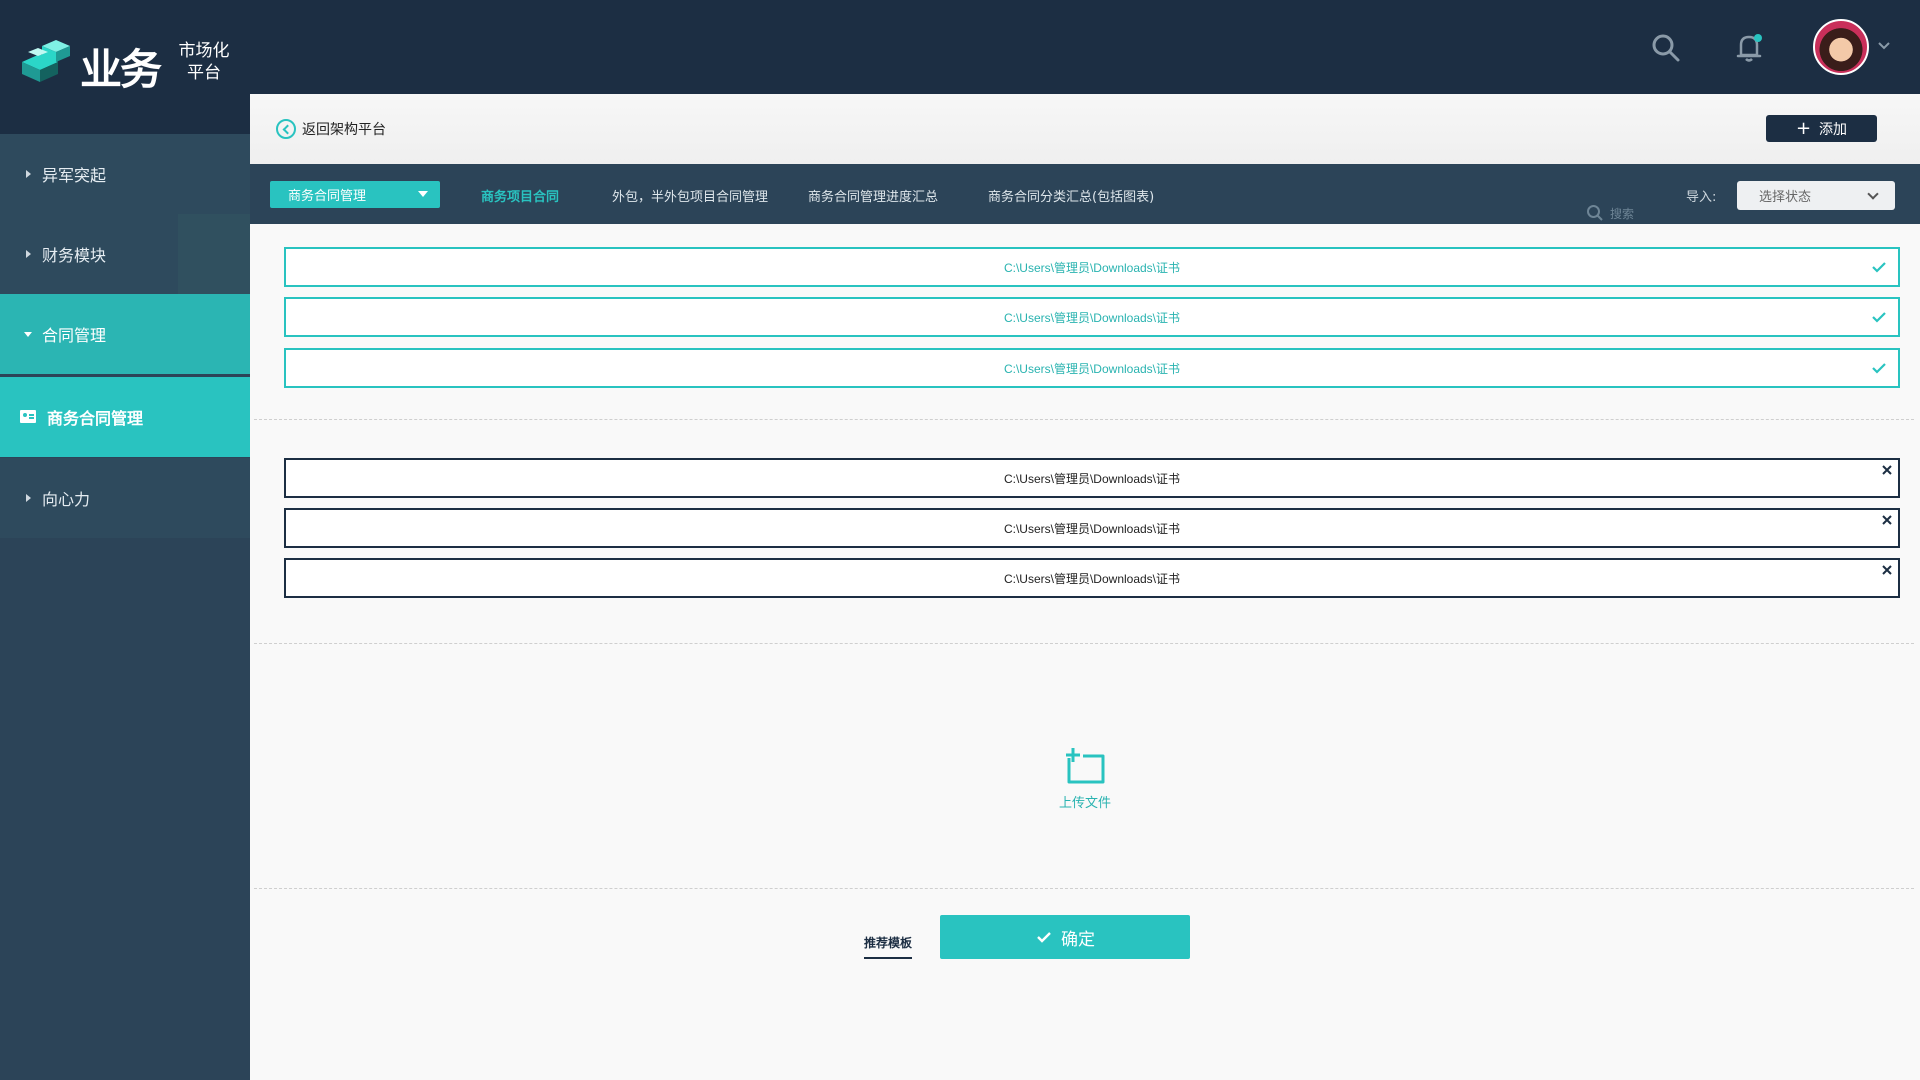 This screenshot has width=1920, height=1080. I want to click on back-label: 返回架构平台, so click(344, 130).